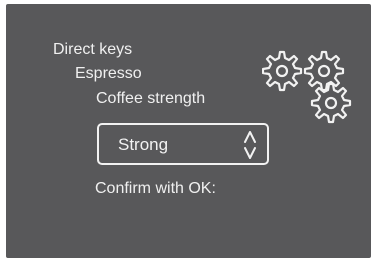 The width and height of the screenshot is (375, 260). What do you see at coordinates (155, 188) in the screenshot?
I see `confirm-prompt: Confirm with OK:` at bounding box center [155, 188].